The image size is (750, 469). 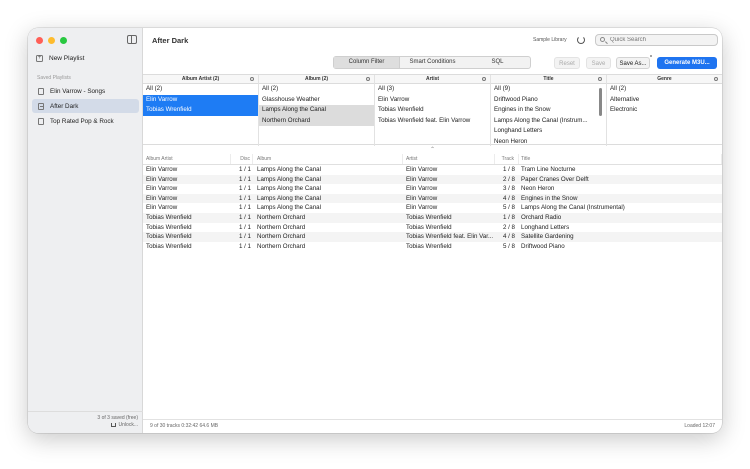 What do you see at coordinates (567, 63) in the screenshot?
I see `reset-button: Reset` at bounding box center [567, 63].